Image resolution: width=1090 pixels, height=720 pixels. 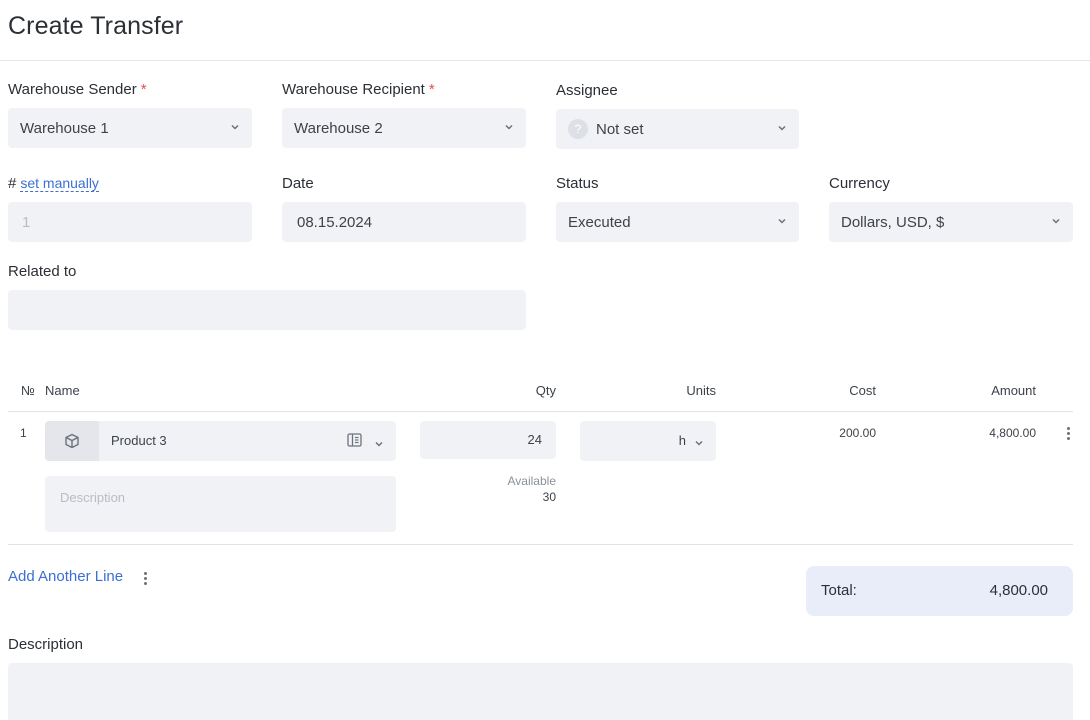 I want to click on table-footer-divider, so click(x=540, y=544).